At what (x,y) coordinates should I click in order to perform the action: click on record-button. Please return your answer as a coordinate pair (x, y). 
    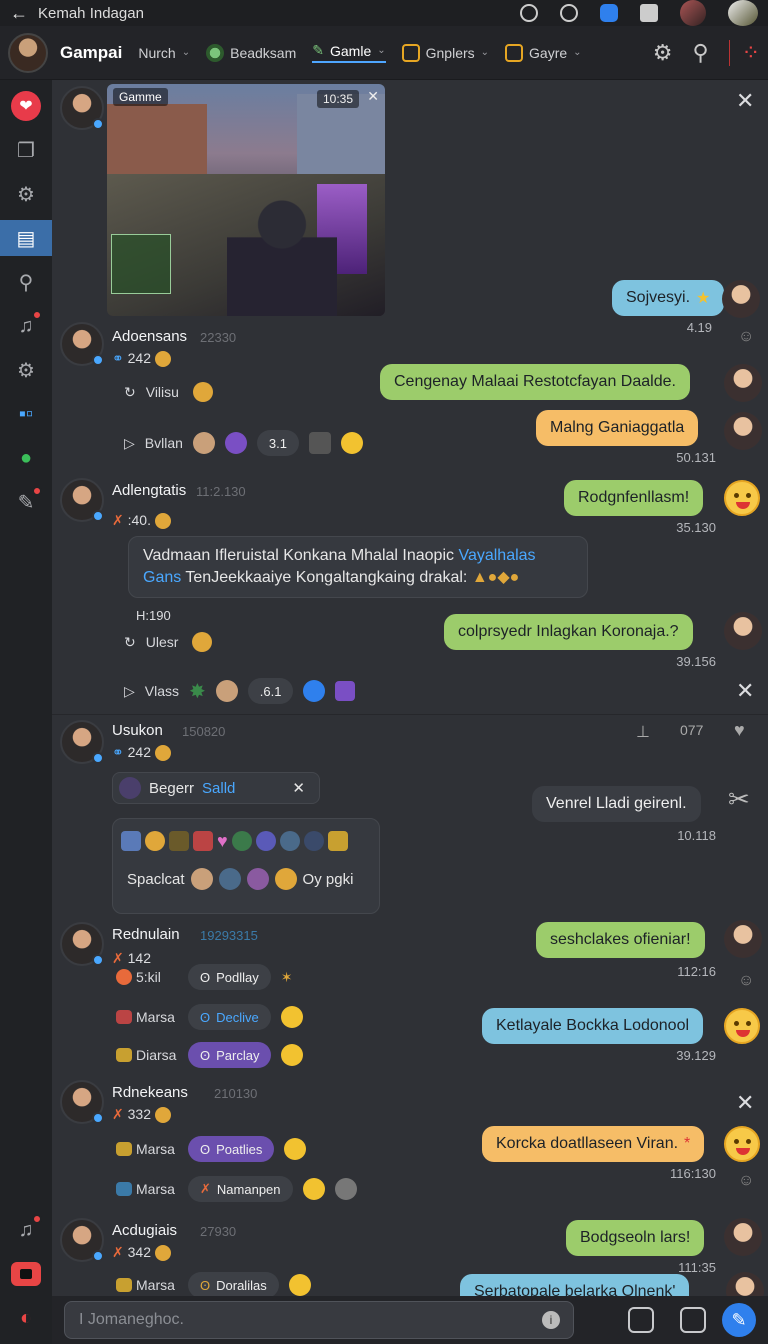
    Looking at the image, I should click on (26, 1274).